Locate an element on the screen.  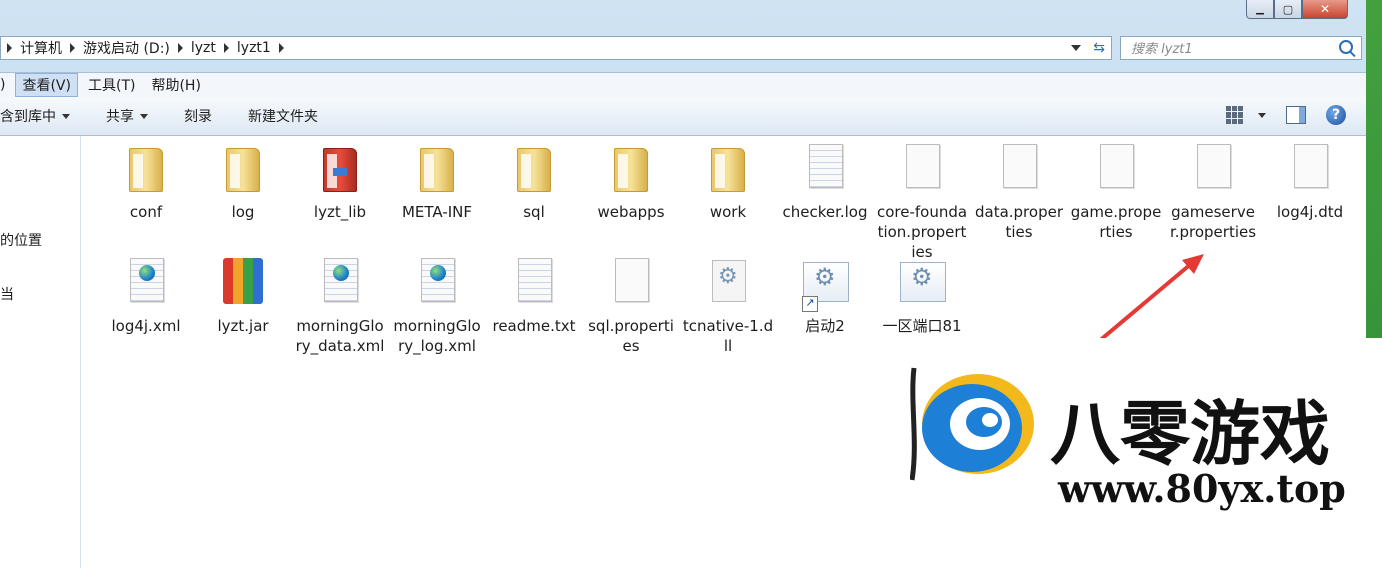
file-name: morningGlory_log.xml is located at coordinates (437, 336).